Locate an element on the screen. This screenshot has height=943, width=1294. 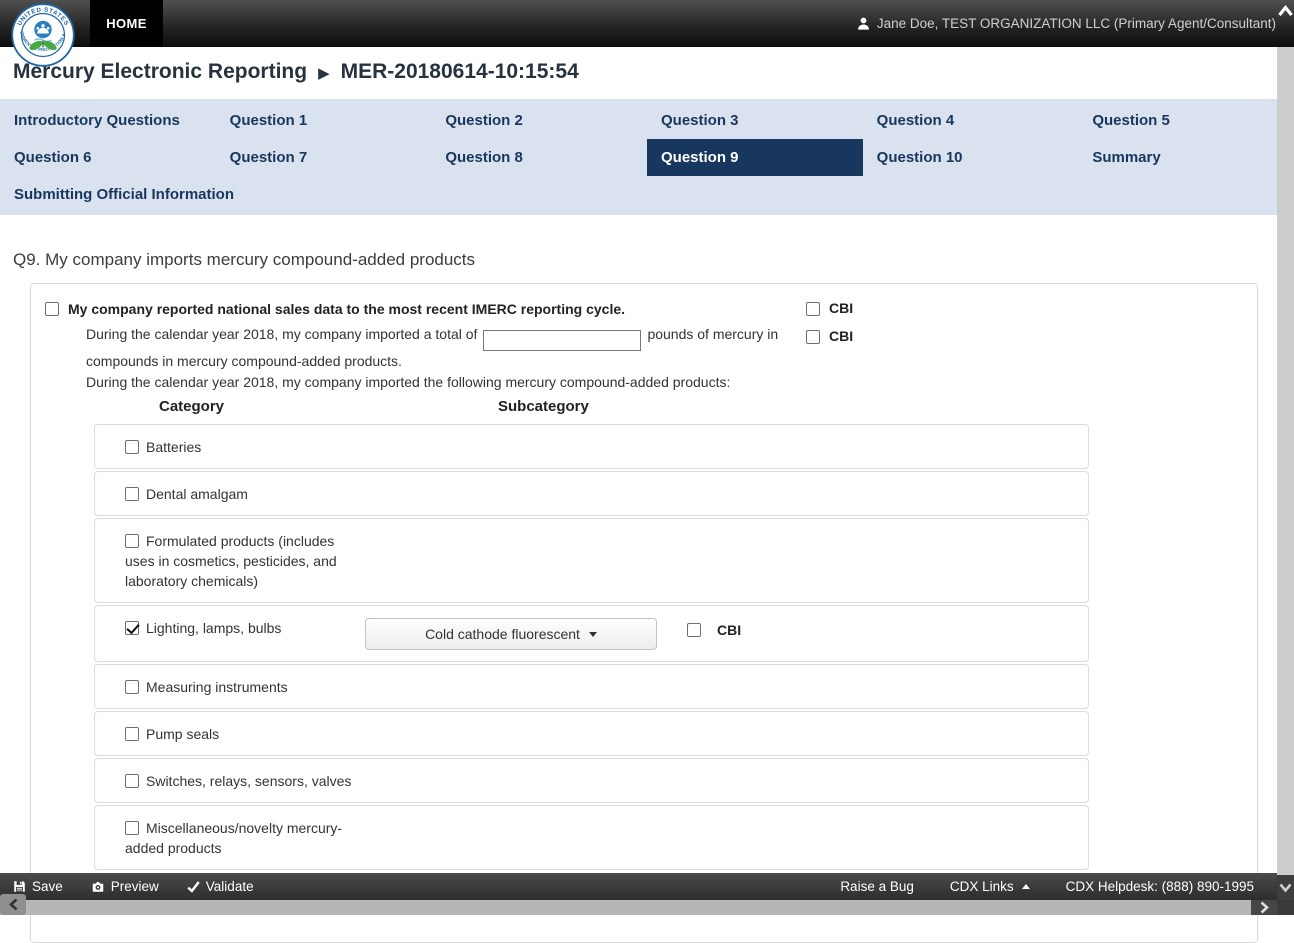
home-tab: HOME is located at coordinates (126, 23).